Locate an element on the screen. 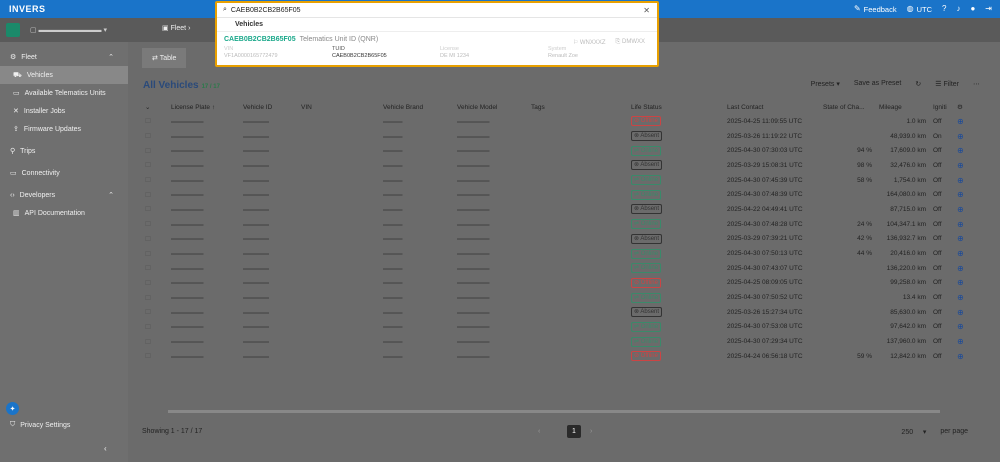 The width and height of the screenshot is (1000, 462). column-license-plate: License Plate ↑ is located at coordinates (204, 107).